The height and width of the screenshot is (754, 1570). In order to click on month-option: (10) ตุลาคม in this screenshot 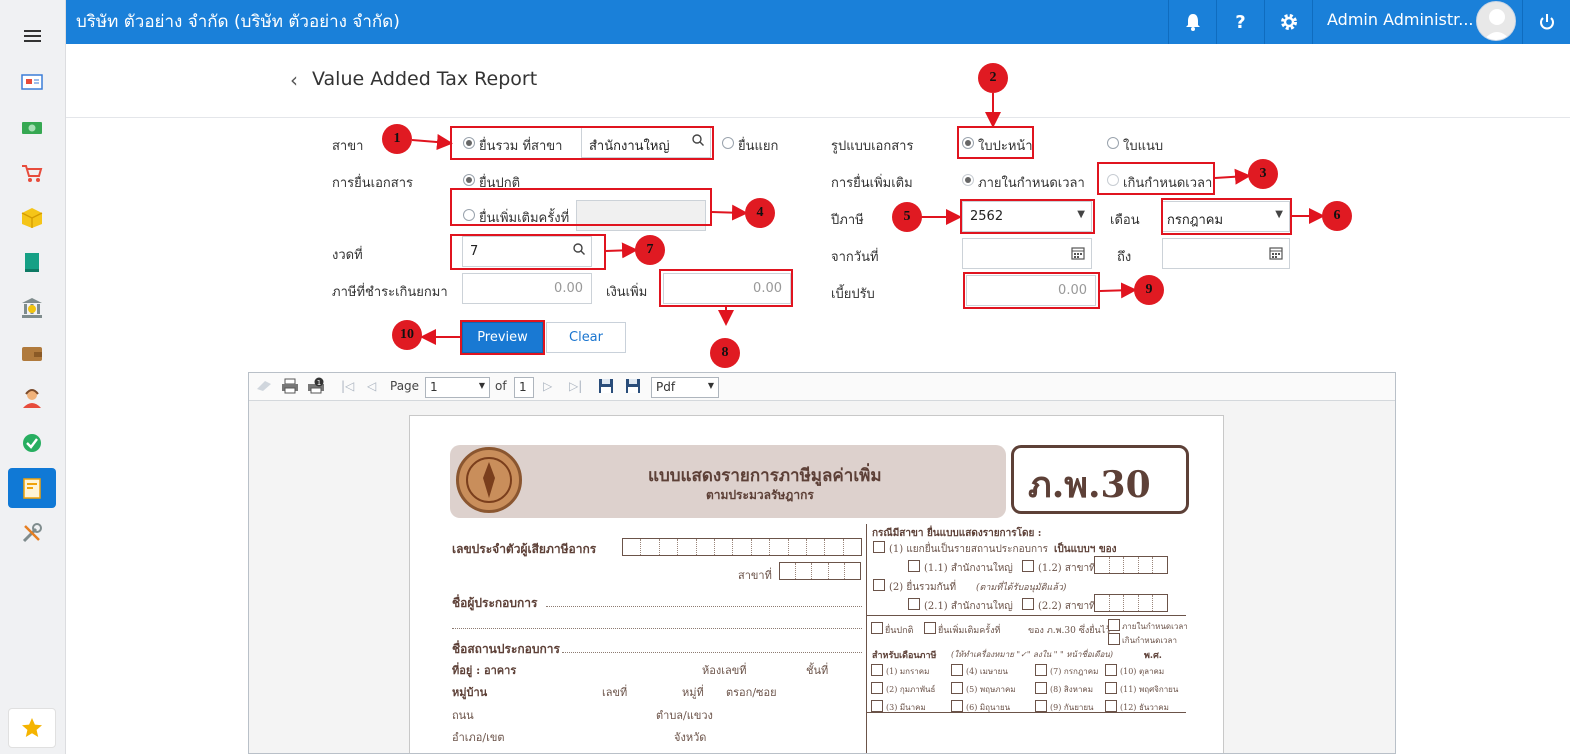, I will do `click(1142, 671)`.